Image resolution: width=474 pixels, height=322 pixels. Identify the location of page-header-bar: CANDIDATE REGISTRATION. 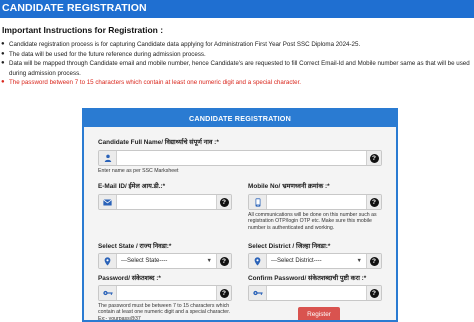
(237, 9).